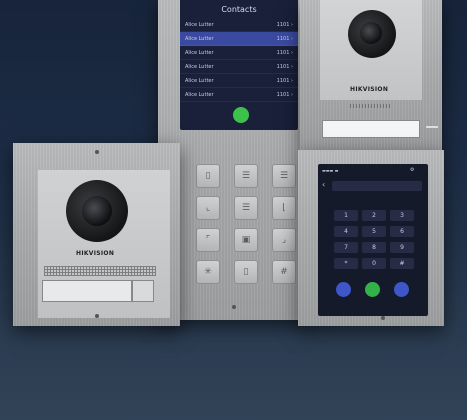 This screenshot has width=467, height=420. What do you see at coordinates (246, 272) in the screenshot?
I see `key-0: ▯` at bounding box center [246, 272].